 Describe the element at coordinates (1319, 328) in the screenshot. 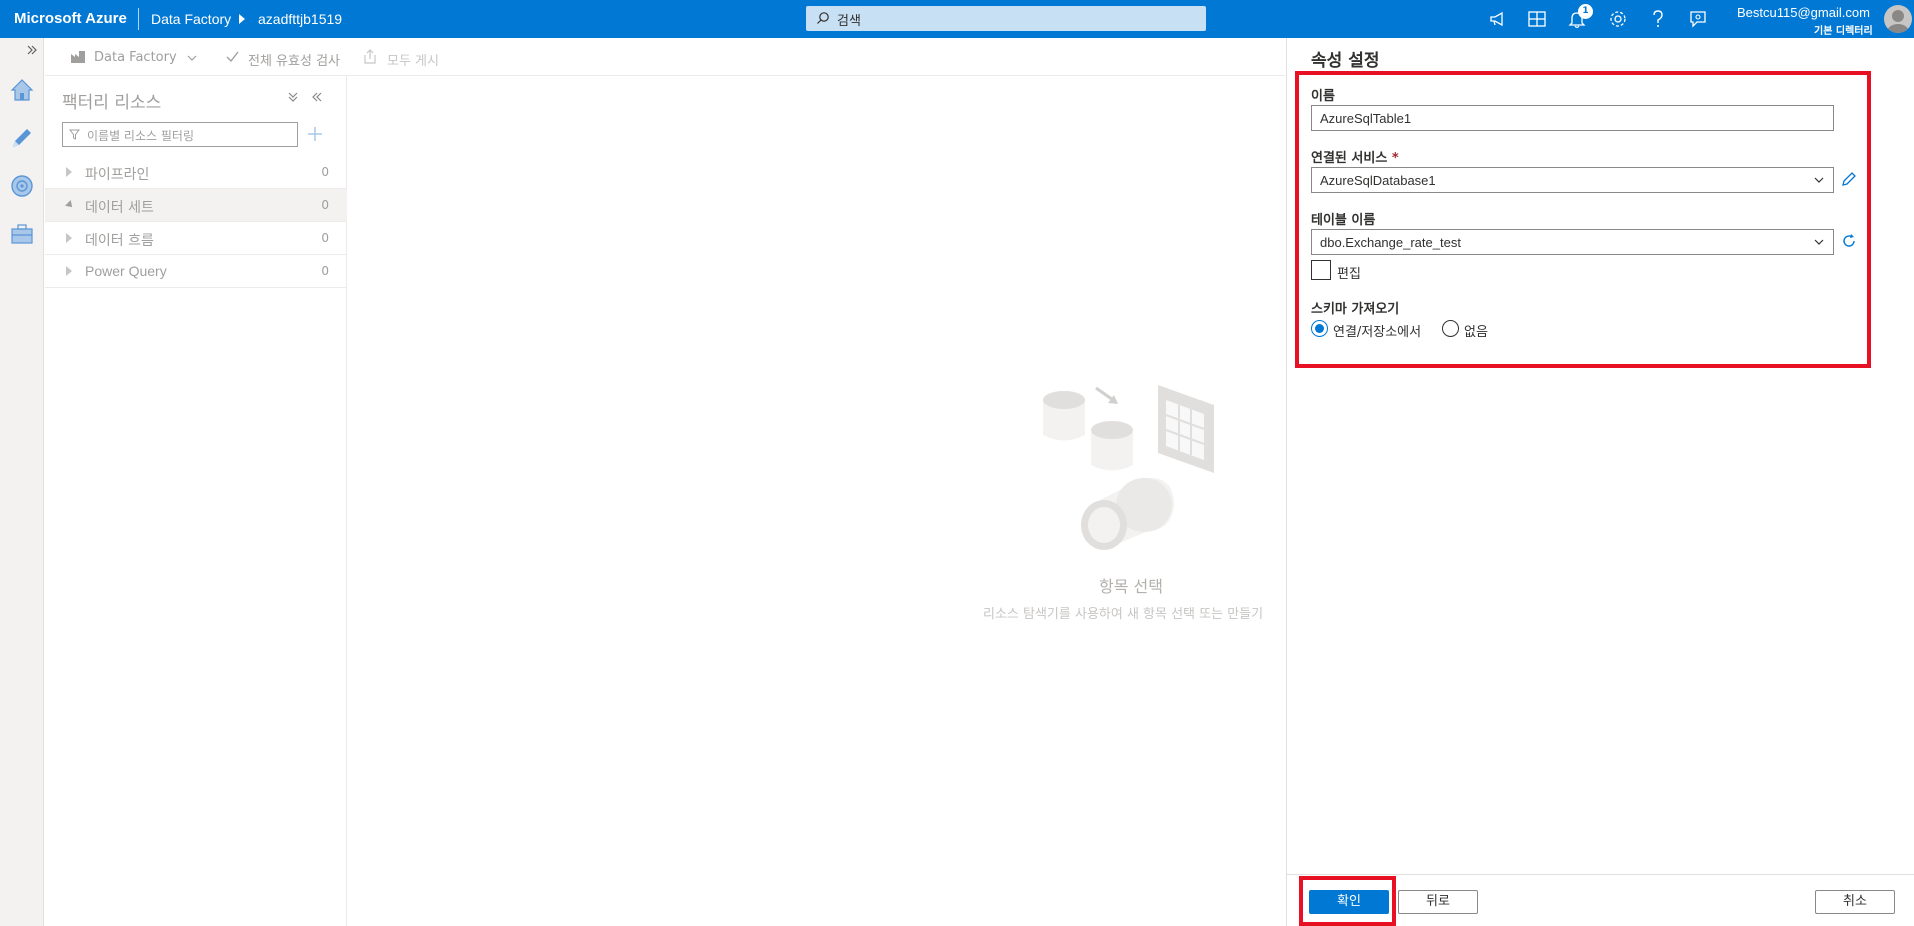

I see `schema-radio-from-connection` at that location.